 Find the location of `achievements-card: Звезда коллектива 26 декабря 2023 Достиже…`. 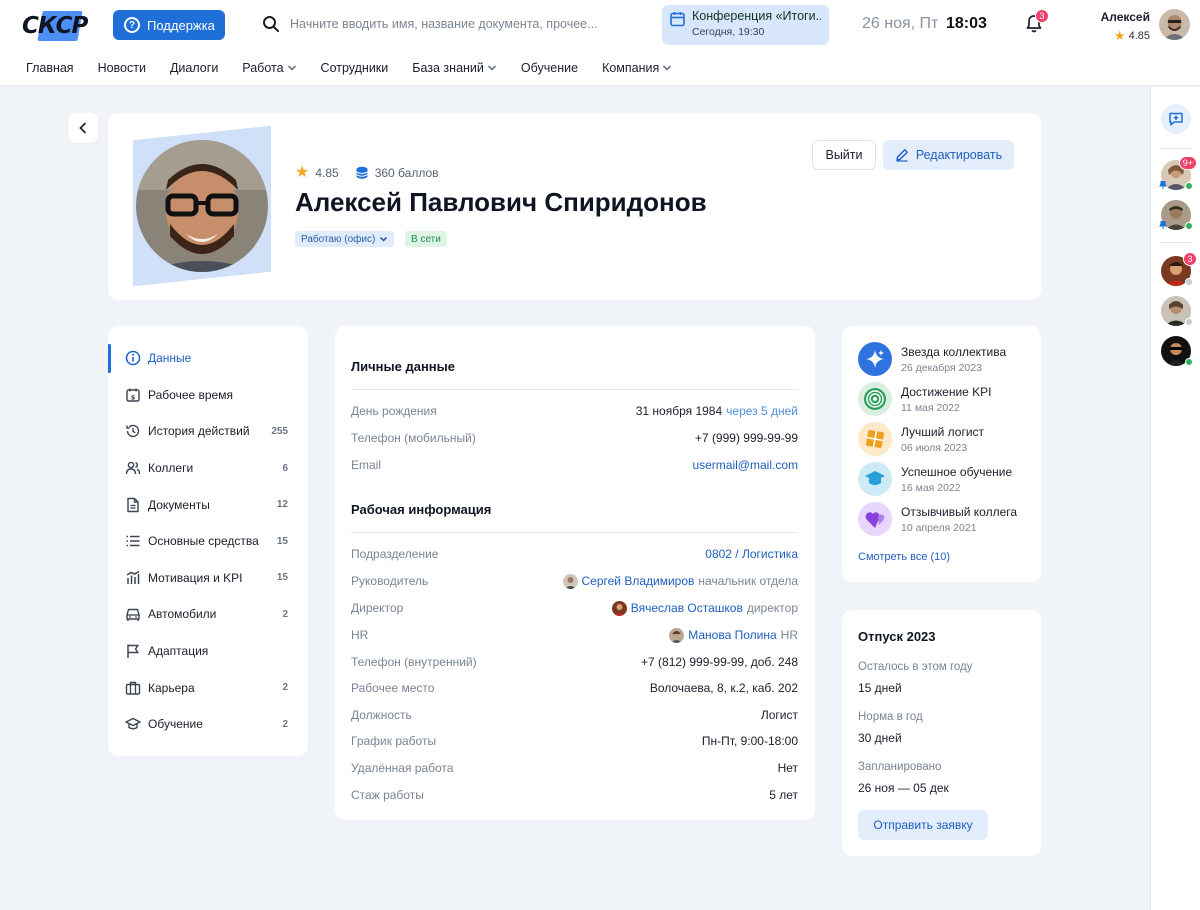

achievements-card: Звезда коллектива 26 декабря 2023 Достиже… is located at coordinates (941, 454).